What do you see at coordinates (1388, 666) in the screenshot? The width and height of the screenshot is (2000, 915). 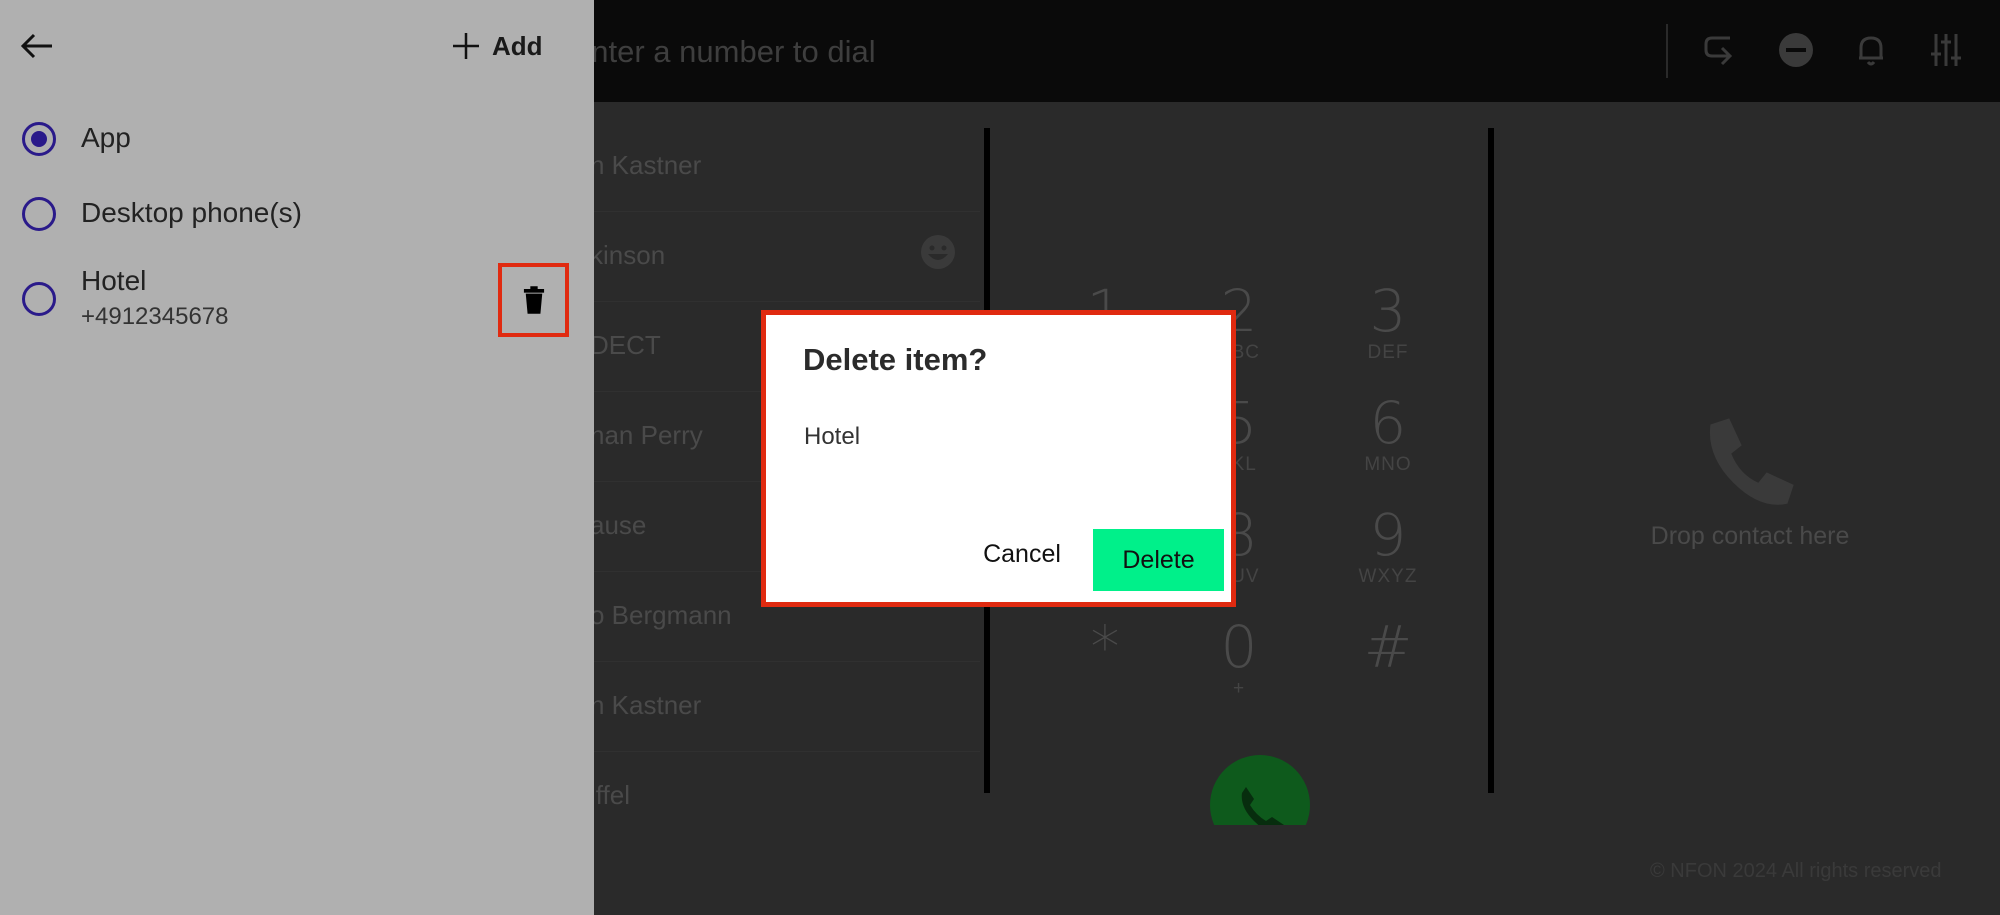 I see `dialpad-key-hash: #` at bounding box center [1388, 666].